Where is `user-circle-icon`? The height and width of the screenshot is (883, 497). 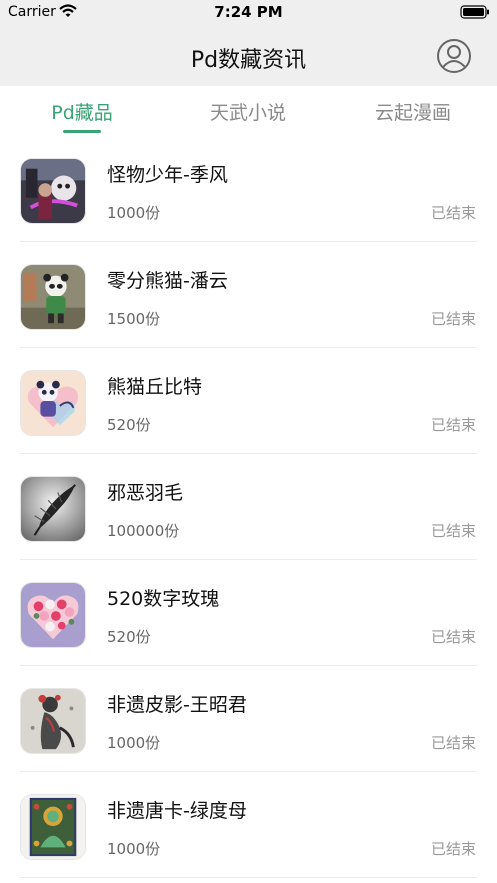 user-circle-icon is located at coordinates (454, 56).